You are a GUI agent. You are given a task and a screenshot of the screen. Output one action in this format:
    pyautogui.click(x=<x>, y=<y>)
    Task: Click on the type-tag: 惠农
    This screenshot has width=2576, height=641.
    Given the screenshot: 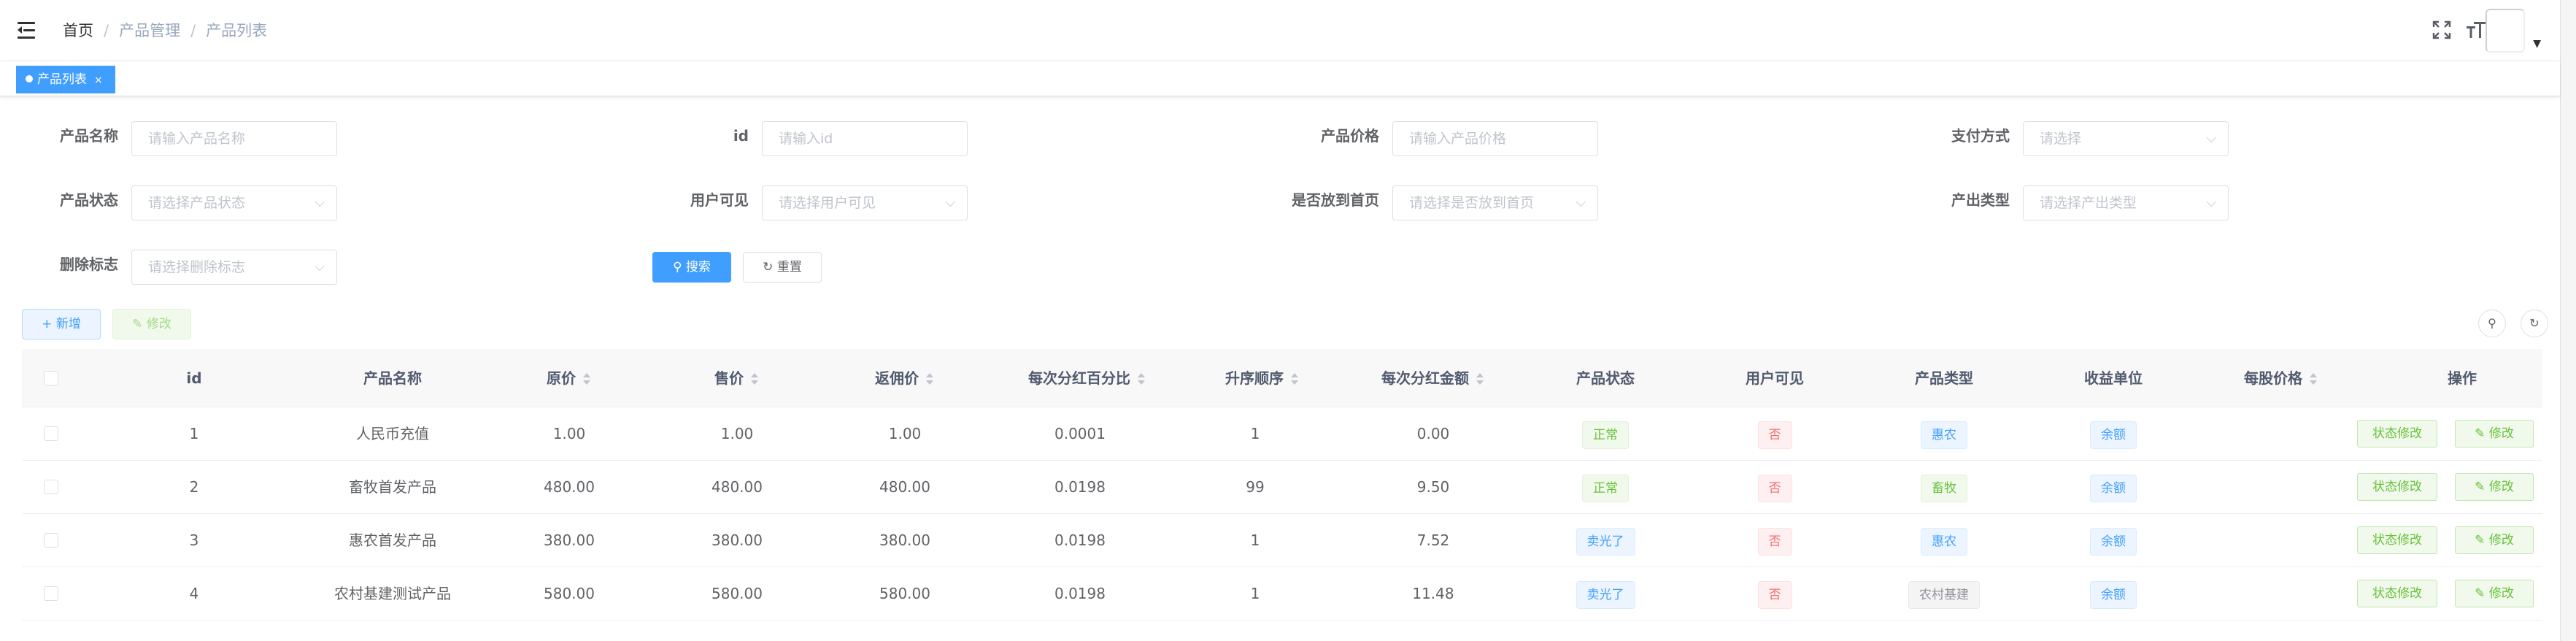 What is the action you would take?
    pyautogui.click(x=1944, y=541)
    